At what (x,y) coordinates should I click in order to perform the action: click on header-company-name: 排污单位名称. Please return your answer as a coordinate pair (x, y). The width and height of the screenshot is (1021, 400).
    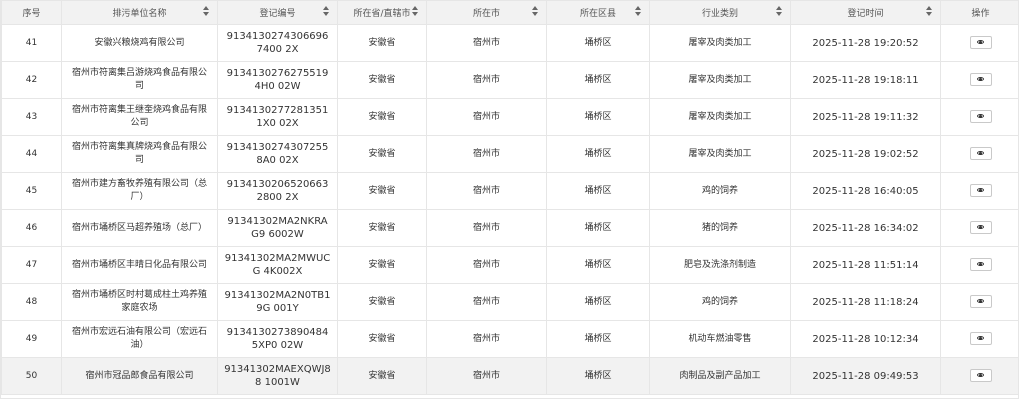
    Looking at the image, I should click on (139, 12).